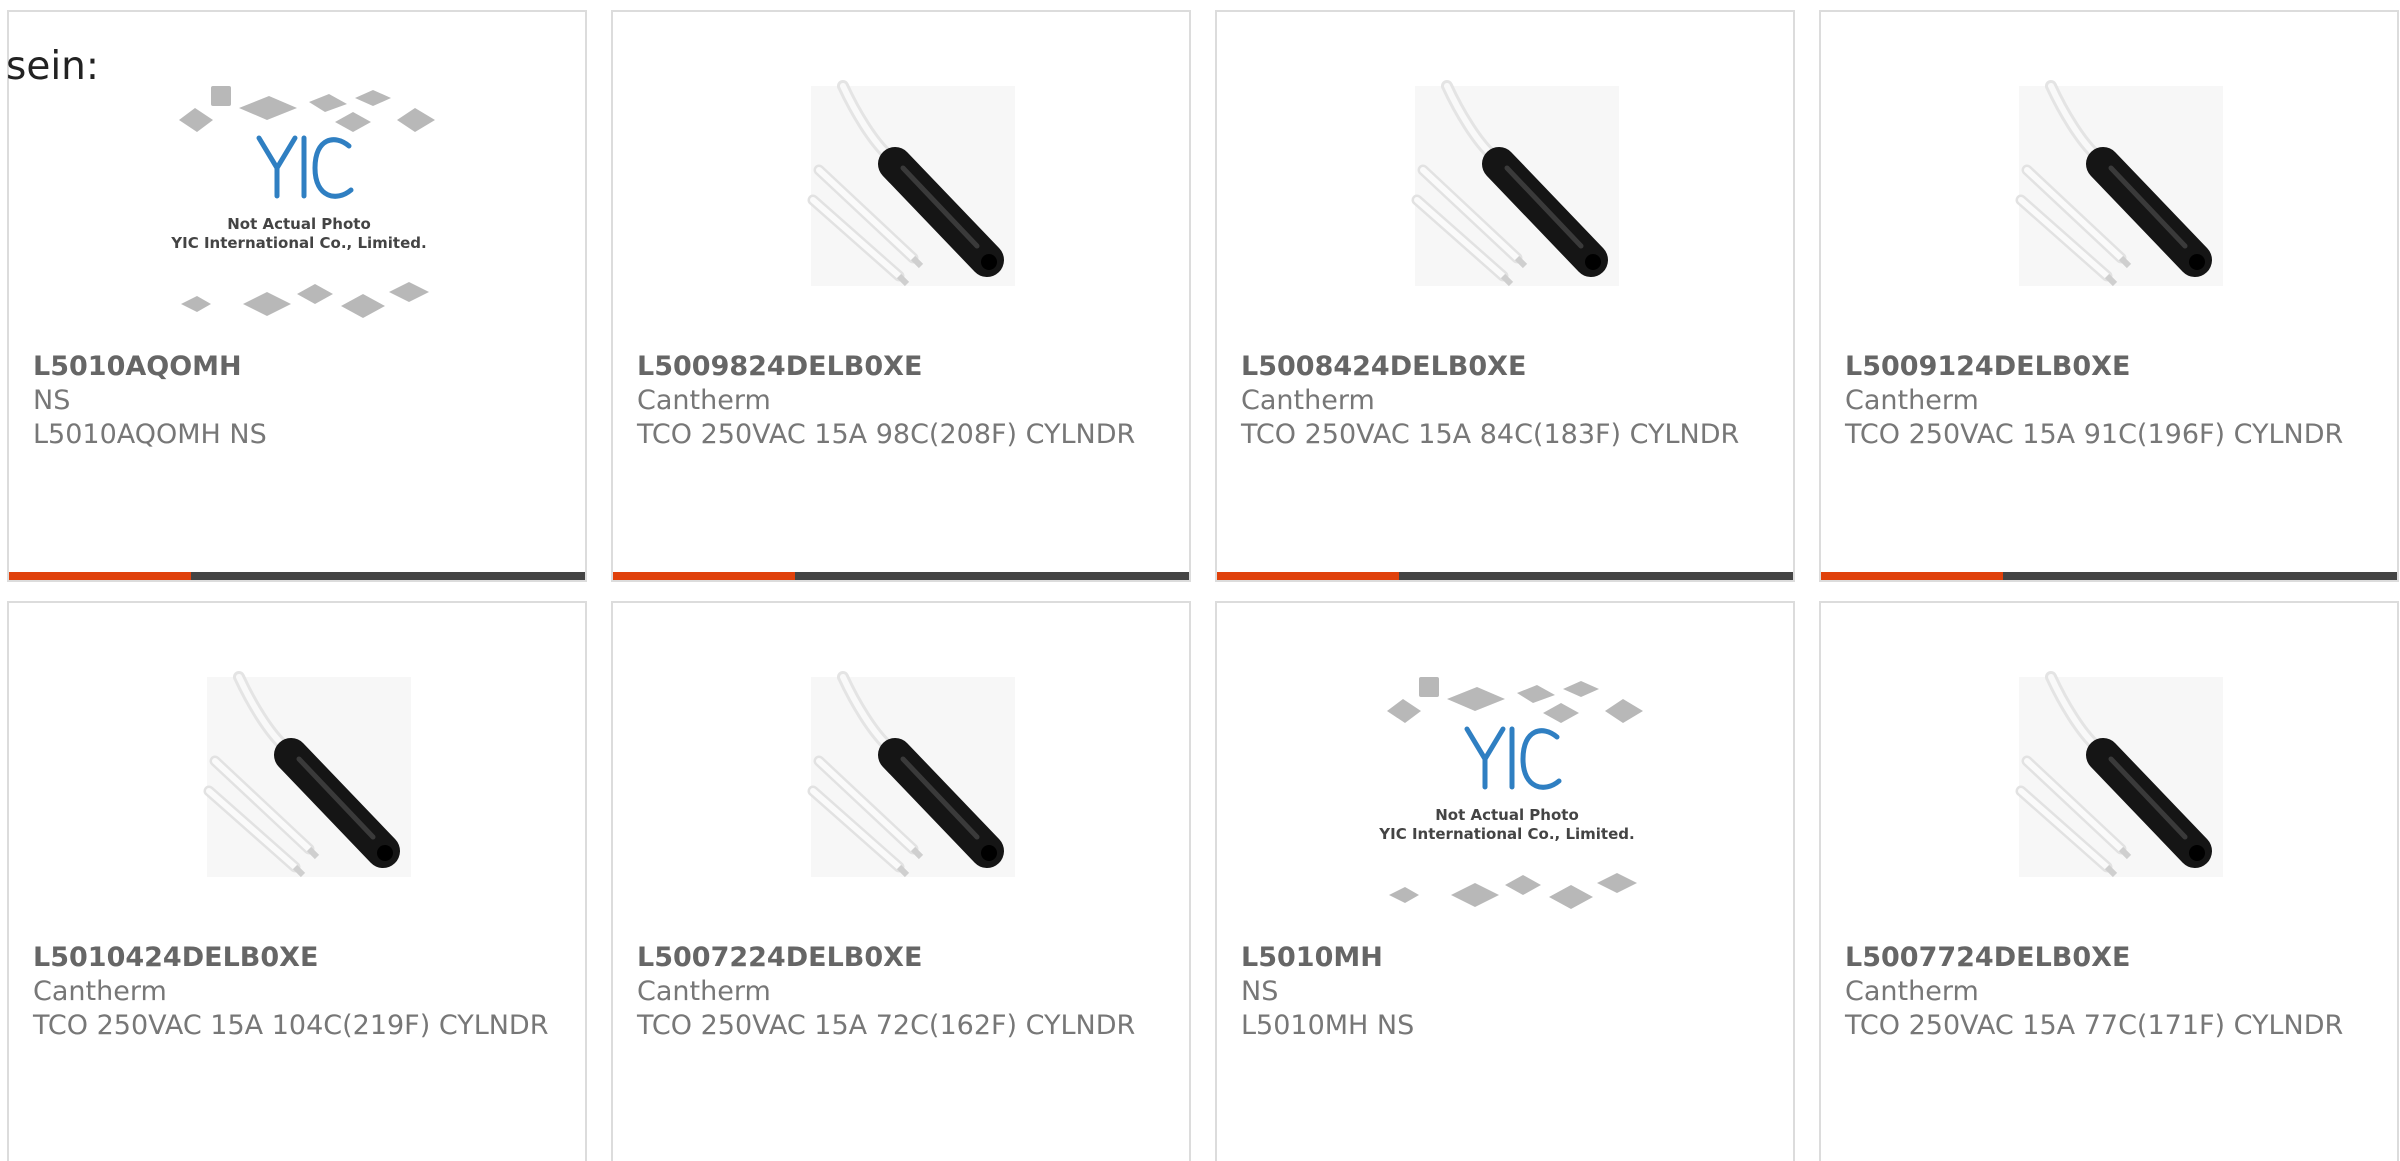 This screenshot has width=2400, height=1161. Describe the element at coordinates (300, 367) in the screenshot. I see `part-number: L5010AQOMH` at that location.